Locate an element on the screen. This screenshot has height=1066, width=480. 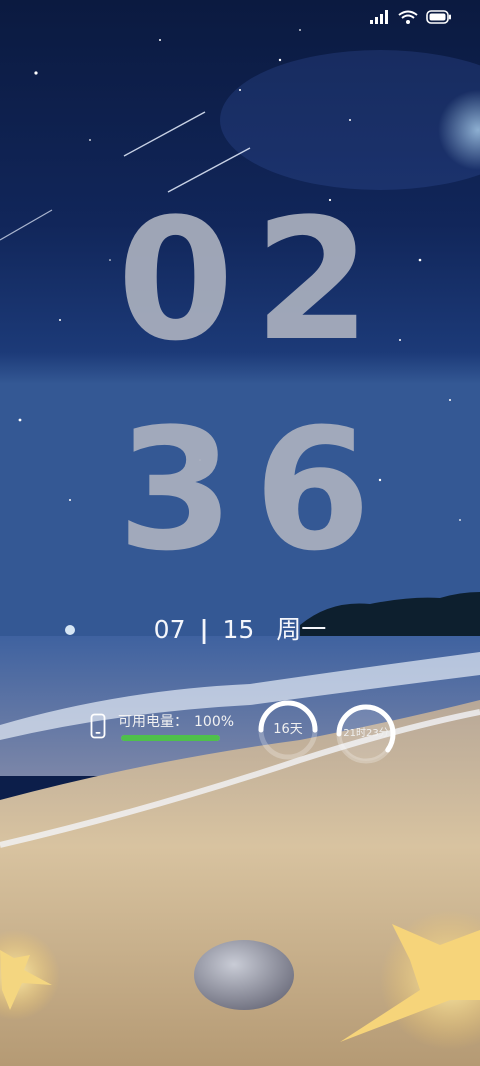
battery-level-fill is located at coordinates (170, 738).